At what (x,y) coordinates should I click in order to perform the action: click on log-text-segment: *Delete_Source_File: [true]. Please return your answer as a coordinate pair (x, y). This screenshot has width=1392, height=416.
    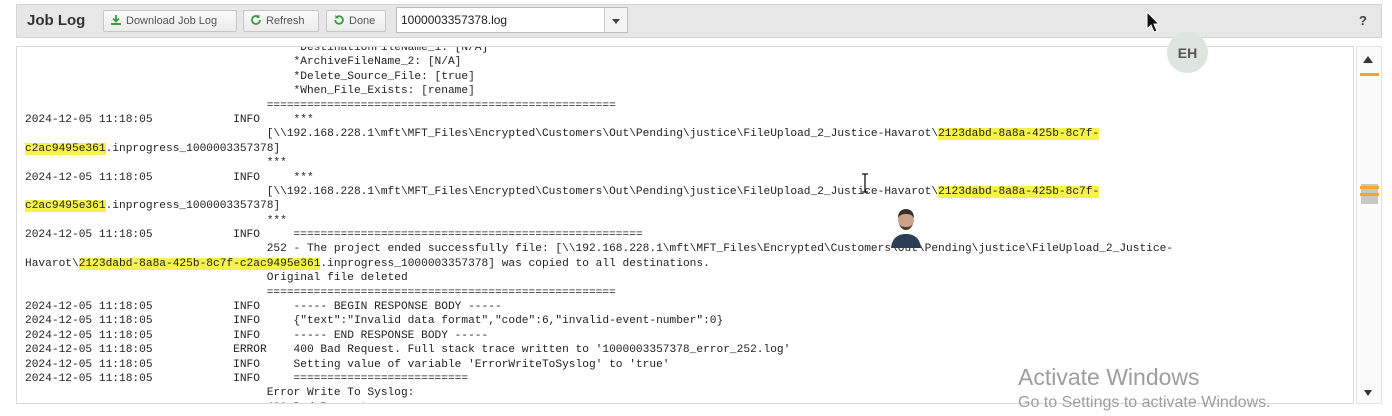
    Looking at the image, I should click on (250, 76).